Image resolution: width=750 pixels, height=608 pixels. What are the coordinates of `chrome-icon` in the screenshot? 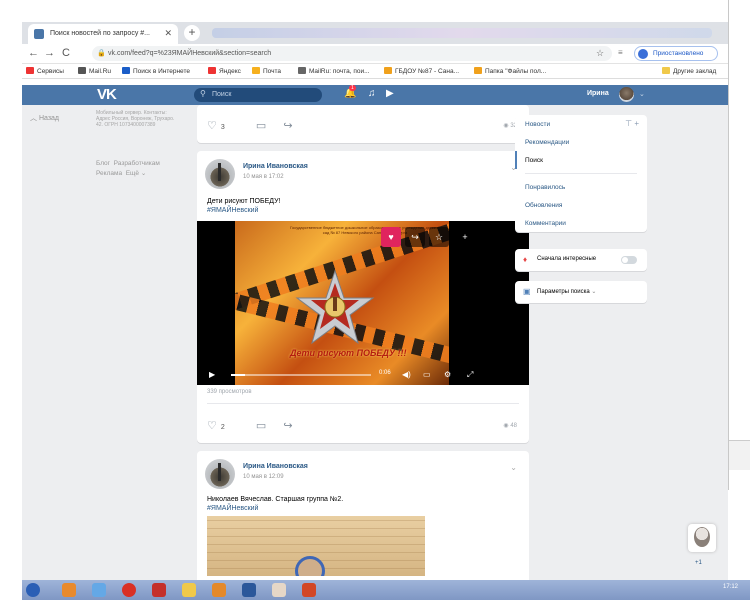 It's located at (129, 590).